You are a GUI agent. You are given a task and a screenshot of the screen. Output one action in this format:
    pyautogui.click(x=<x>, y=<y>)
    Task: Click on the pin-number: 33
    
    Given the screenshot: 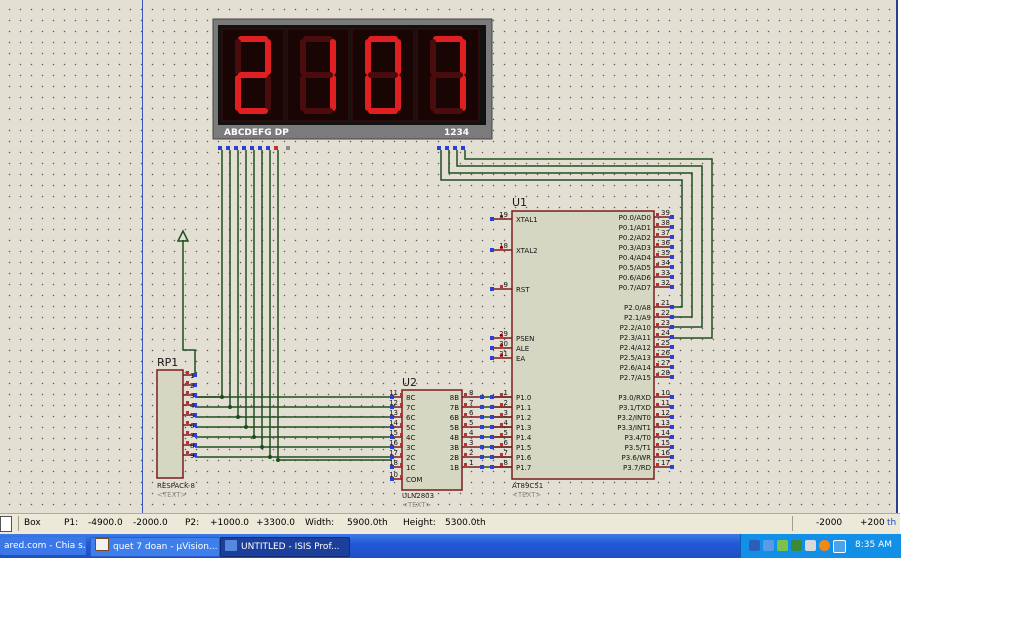 What is the action you would take?
    pyautogui.click(x=665, y=273)
    